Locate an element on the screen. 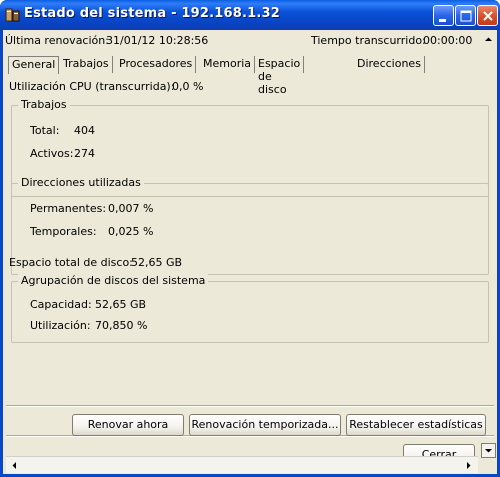  minimize-icon is located at coordinates (442, 20).